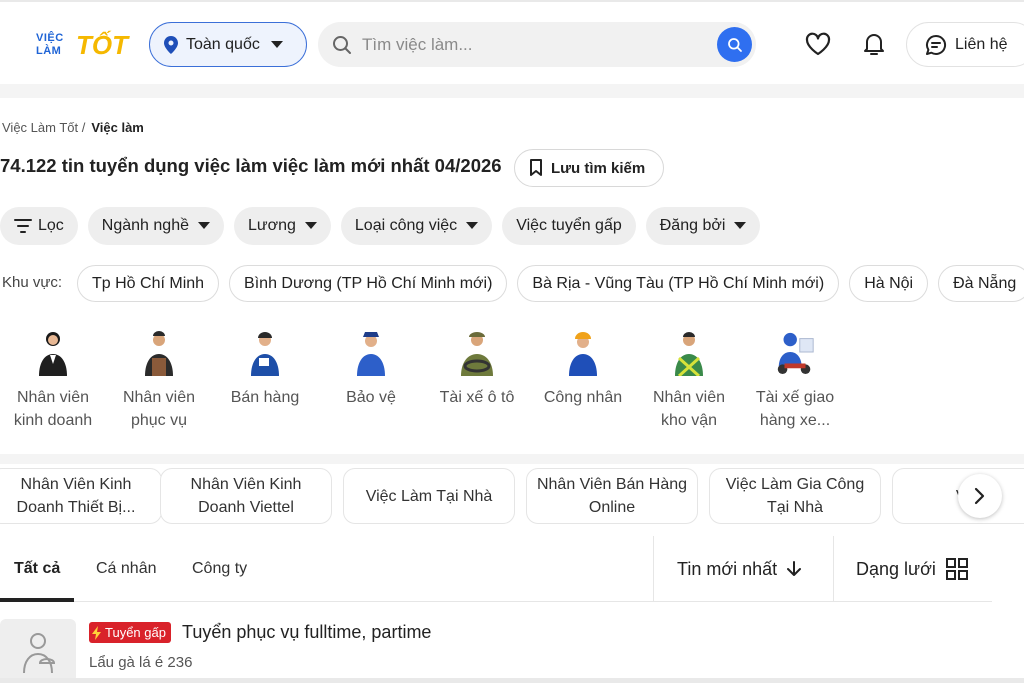 The width and height of the screenshot is (1024, 683). Describe the element at coordinates (689, 409) in the screenshot. I see `category-label: Nhân viên kho vận` at that location.